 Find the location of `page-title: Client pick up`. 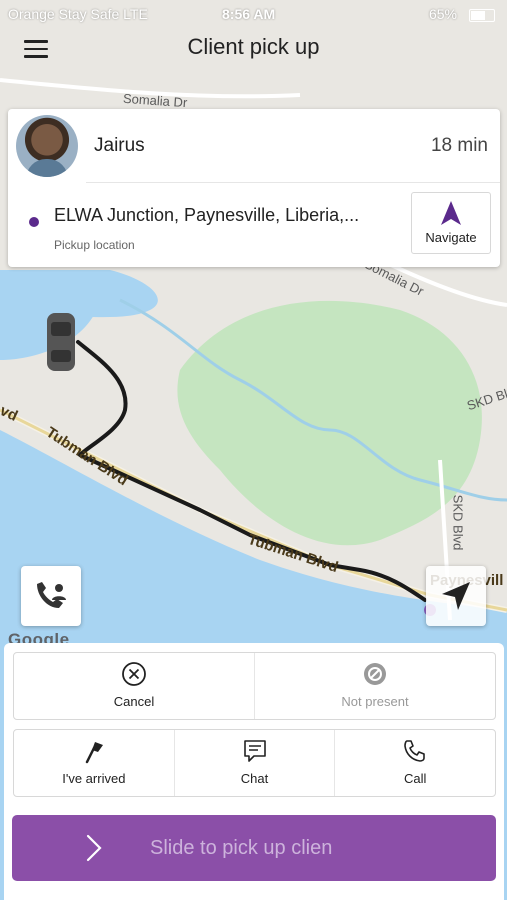

page-title: Client pick up is located at coordinates (253, 46).